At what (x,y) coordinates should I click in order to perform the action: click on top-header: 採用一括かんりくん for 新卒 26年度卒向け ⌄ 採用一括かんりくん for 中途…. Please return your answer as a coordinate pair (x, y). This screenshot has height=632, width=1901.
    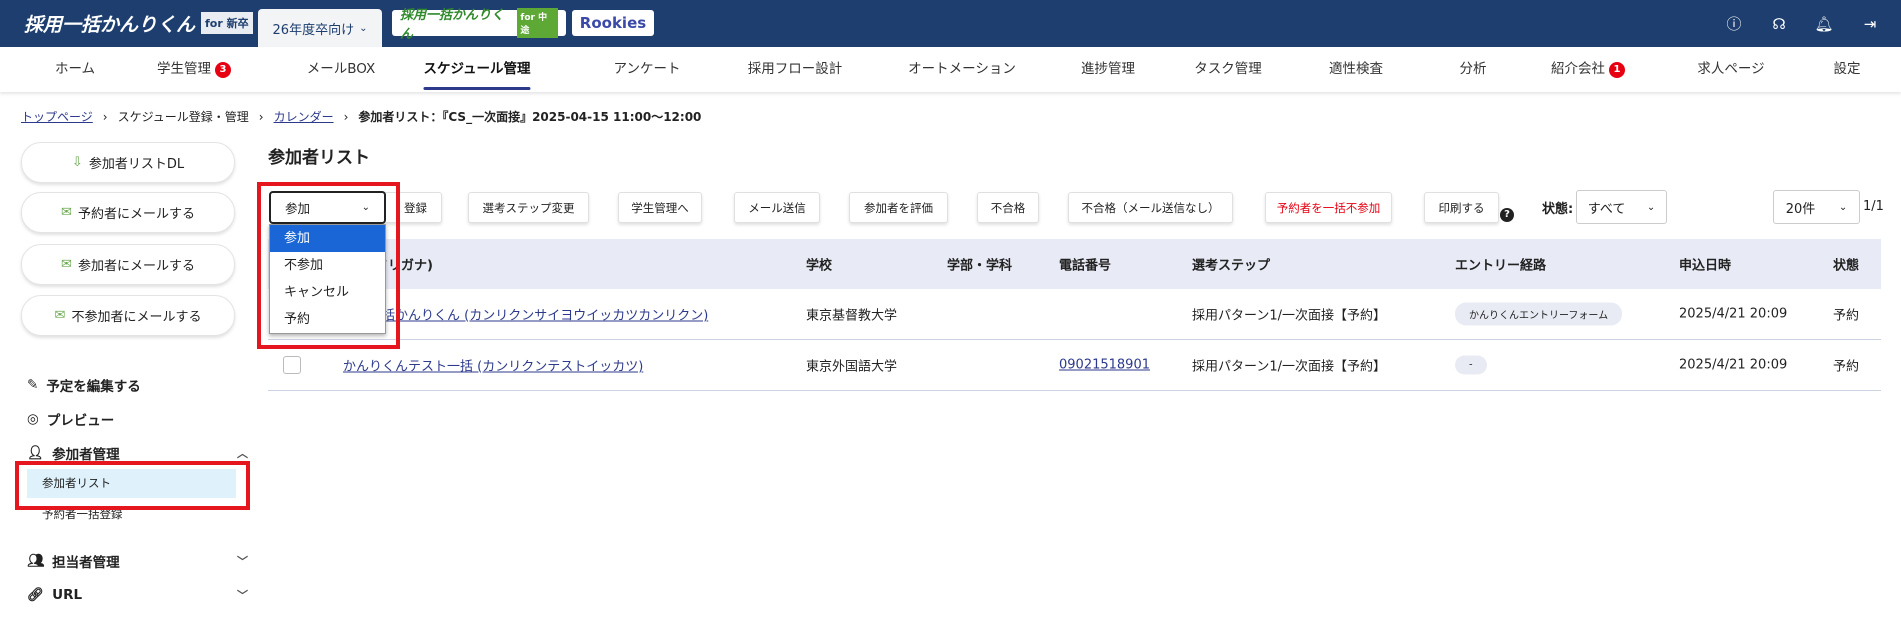
    Looking at the image, I should click on (950, 23).